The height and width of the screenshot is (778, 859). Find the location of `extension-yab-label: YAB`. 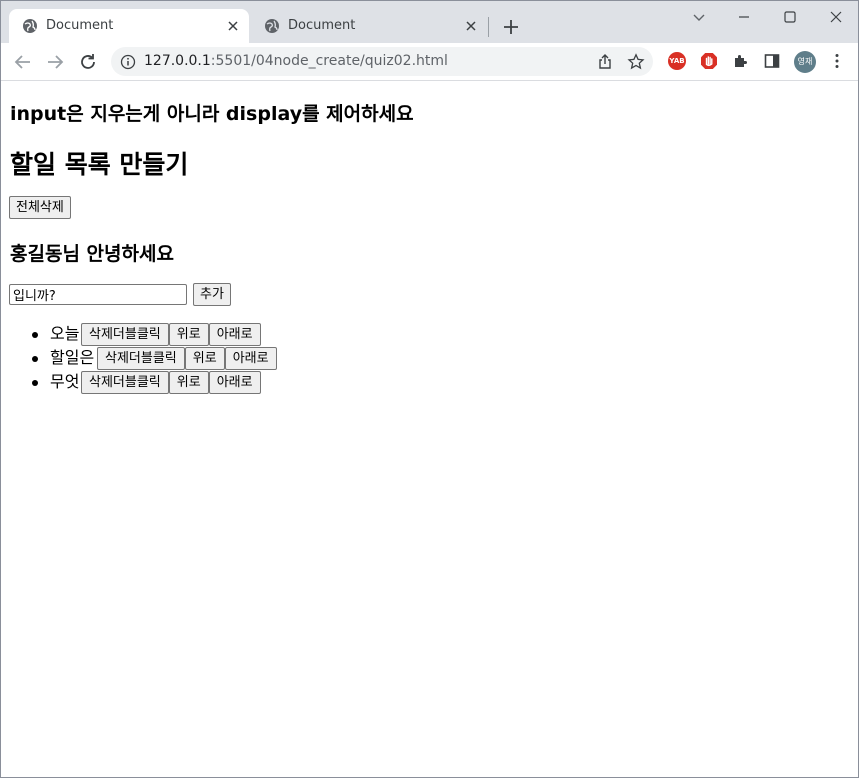

extension-yab-label: YAB is located at coordinates (677, 61).